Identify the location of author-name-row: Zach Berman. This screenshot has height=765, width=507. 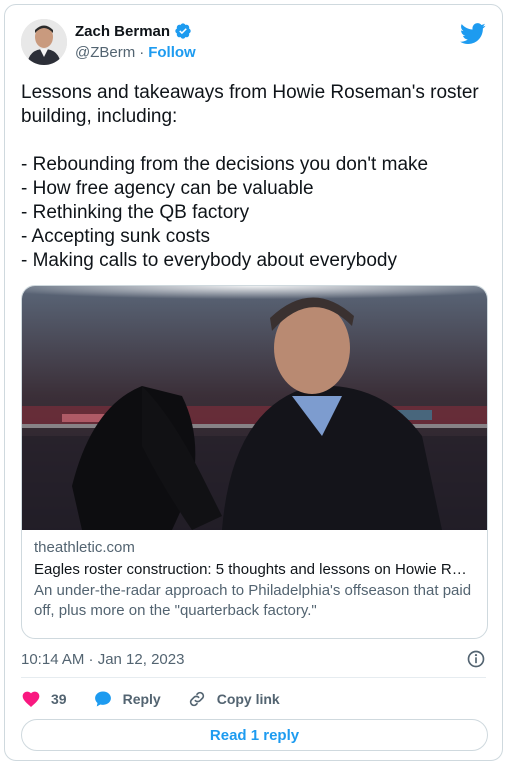
(133, 31).